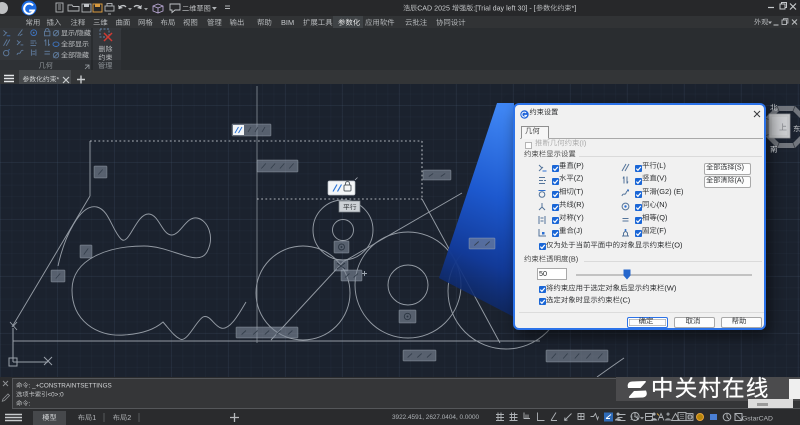  I want to click on svg-text: (B), so click(573, 259).